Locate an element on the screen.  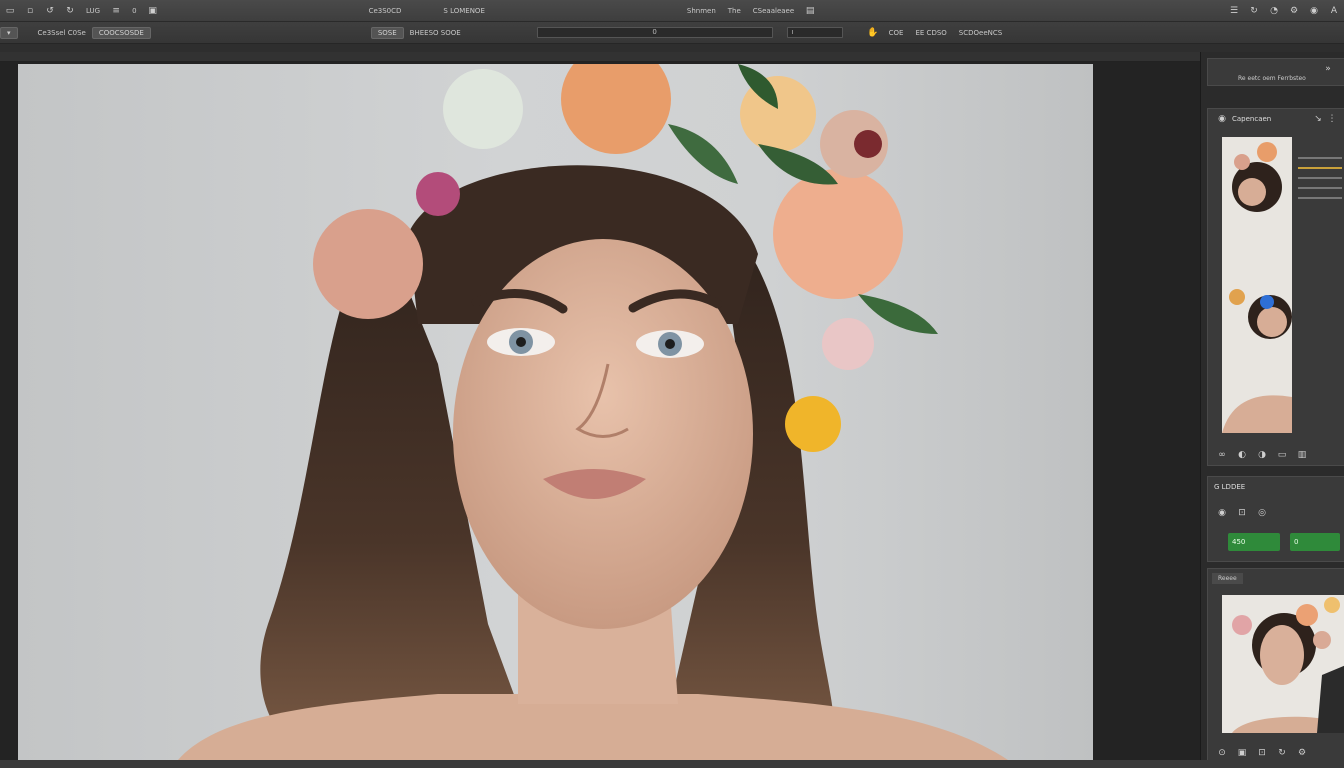
menu-item-c: CSeaaleaee is located at coordinates (773, 11).